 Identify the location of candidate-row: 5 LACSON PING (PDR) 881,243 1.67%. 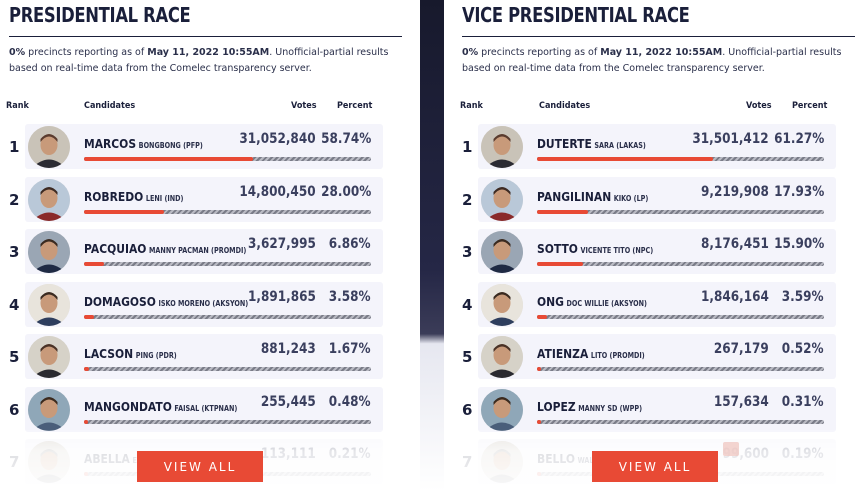
(200, 359).